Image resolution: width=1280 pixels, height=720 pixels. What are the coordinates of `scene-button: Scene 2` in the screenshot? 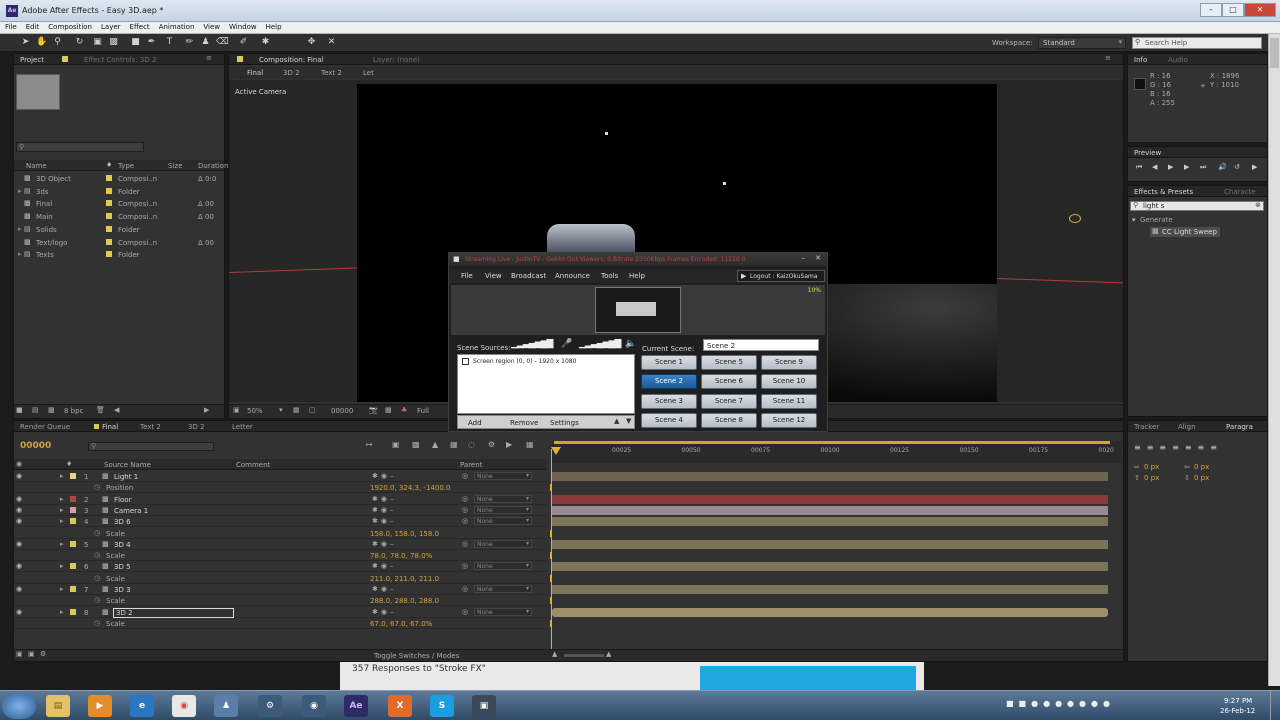 It's located at (669, 382).